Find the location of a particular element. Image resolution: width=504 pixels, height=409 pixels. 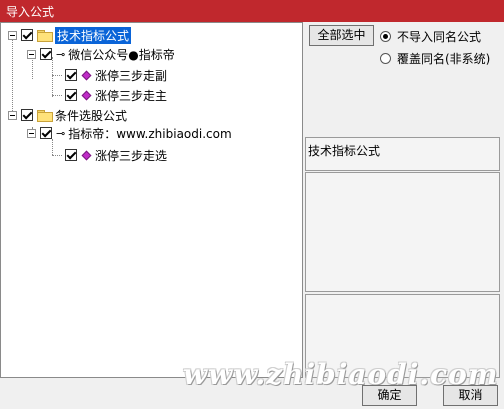

tree-node-technical-indicators: 技术指标公式 is located at coordinates (70, 35).